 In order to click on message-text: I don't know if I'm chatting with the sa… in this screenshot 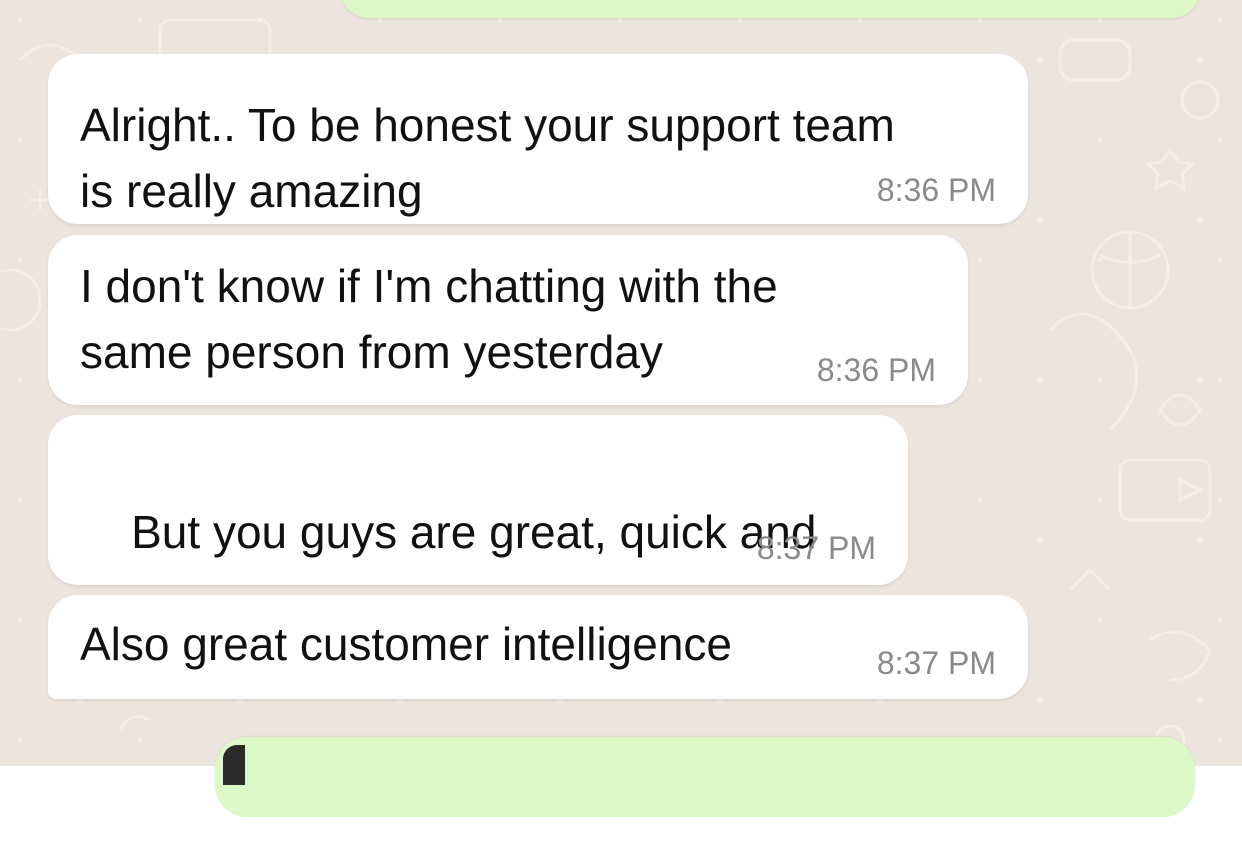, I will do `click(429, 319)`.